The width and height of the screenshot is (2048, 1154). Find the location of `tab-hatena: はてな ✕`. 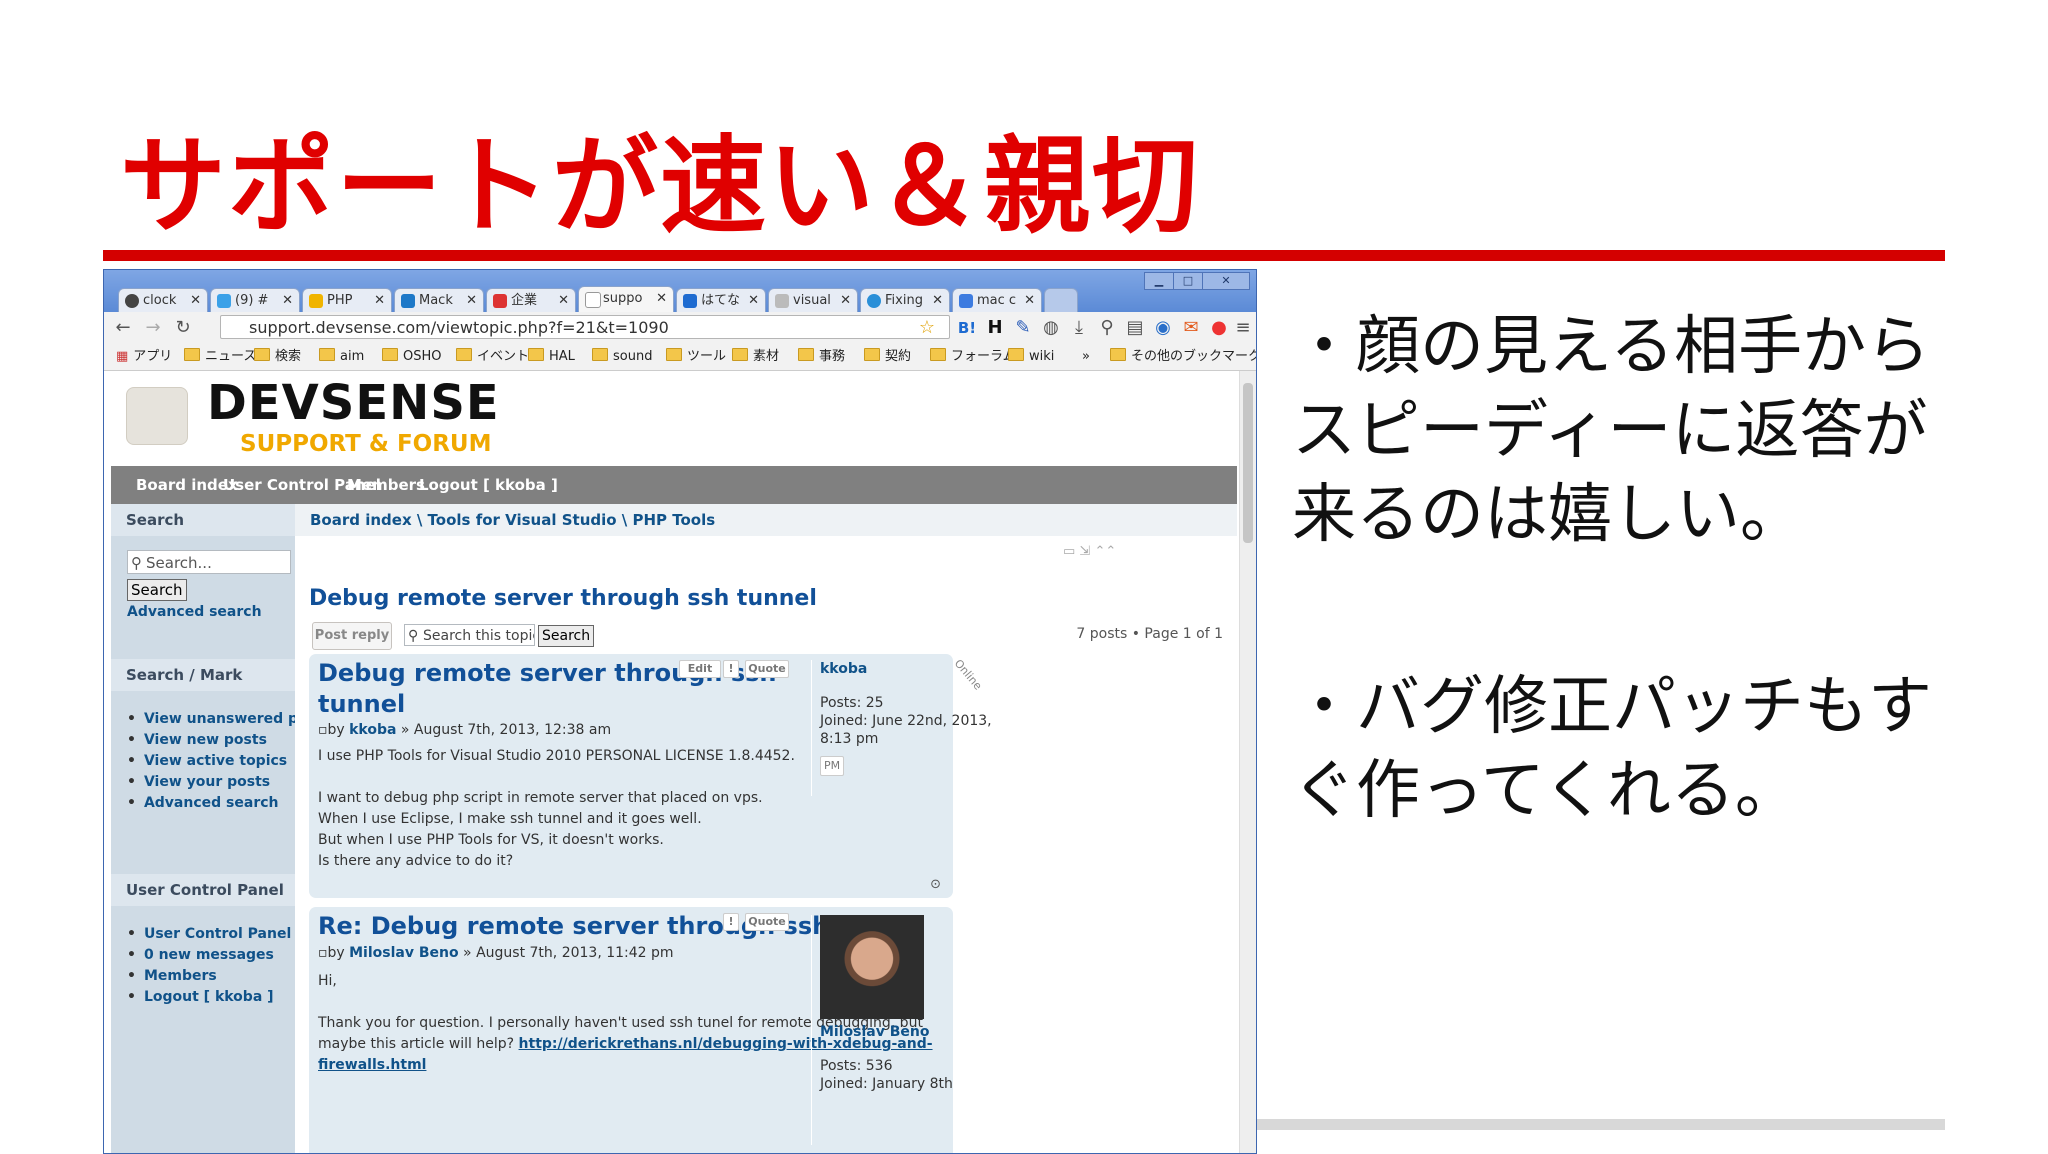

tab-hatena: はてな ✕ is located at coordinates (721, 300).